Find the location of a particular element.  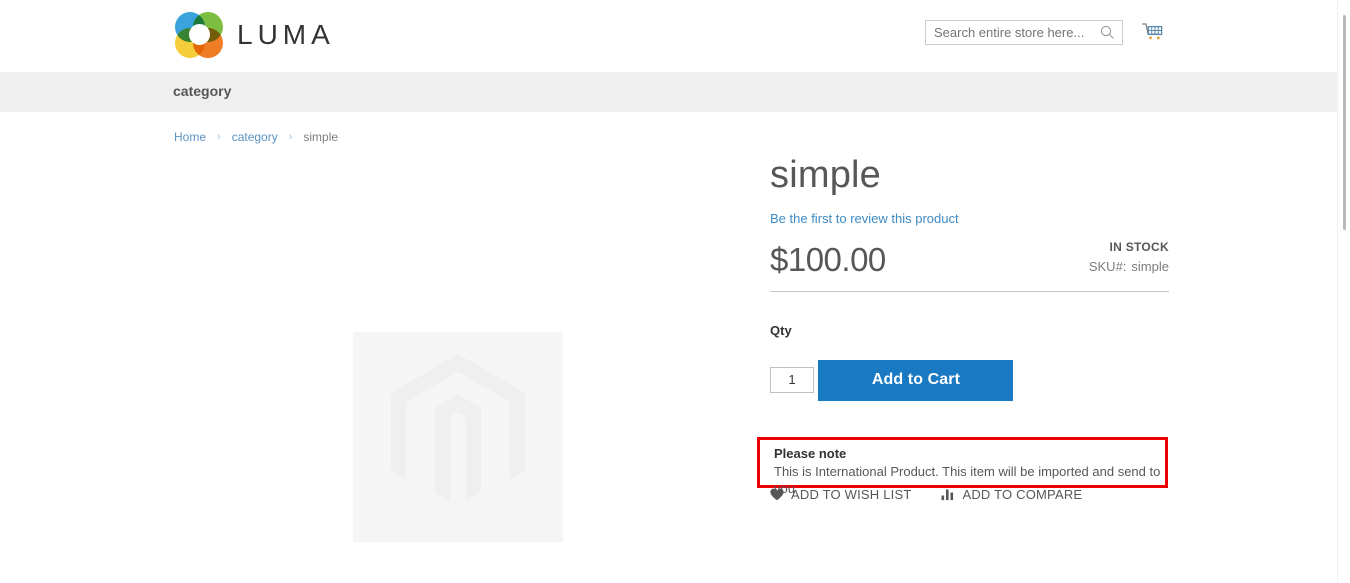

breadcrumb-item-home: Home is located at coordinates (190, 137).